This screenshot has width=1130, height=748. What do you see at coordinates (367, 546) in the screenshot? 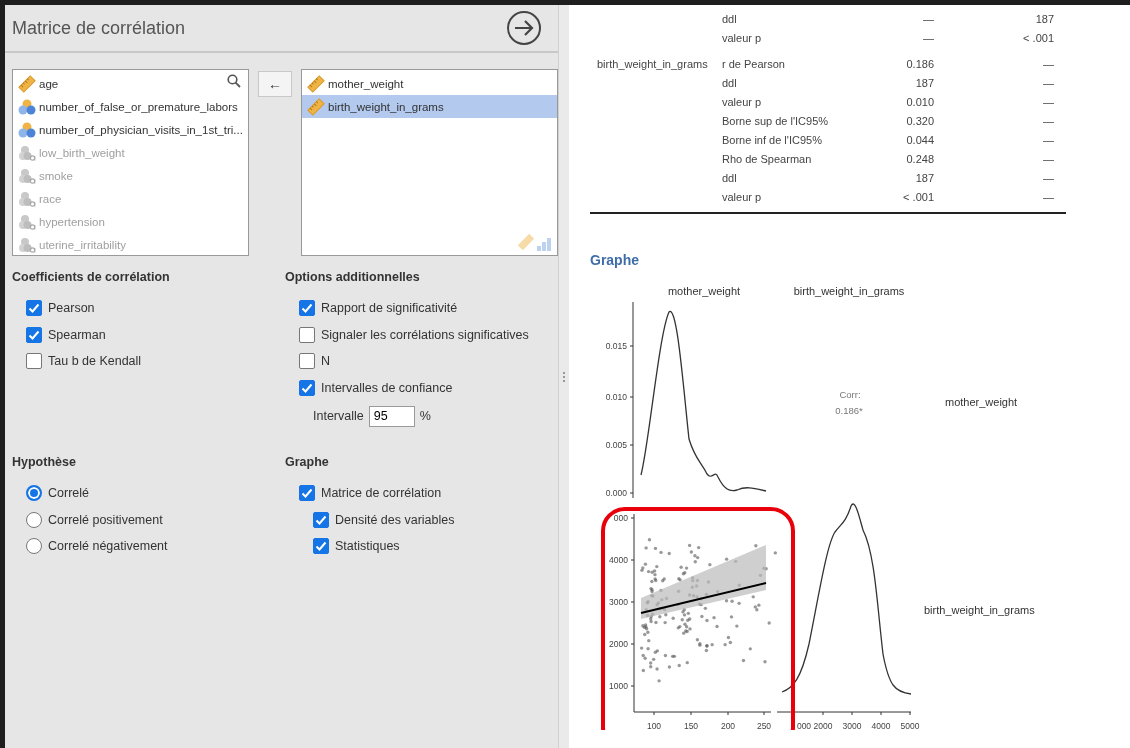
I see `checkbox-label: Statistiques` at bounding box center [367, 546].